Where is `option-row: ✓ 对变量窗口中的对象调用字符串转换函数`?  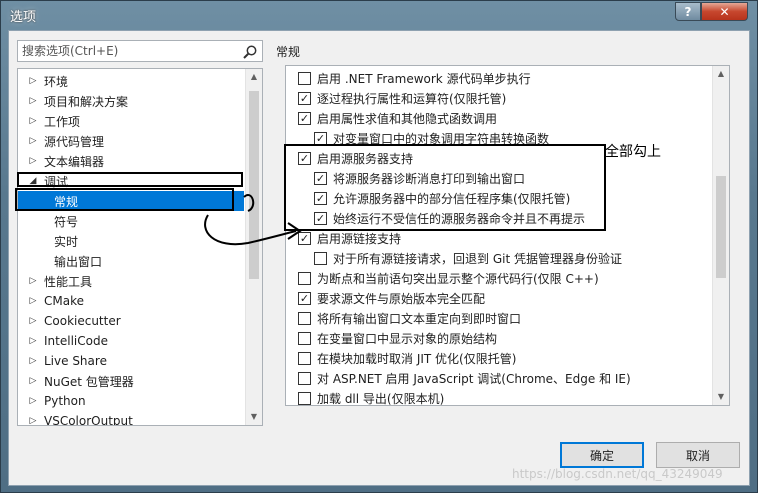
option-row: ✓ 对变量窗口中的对象调用字符串转换函数 is located at coordinates (431, 138).